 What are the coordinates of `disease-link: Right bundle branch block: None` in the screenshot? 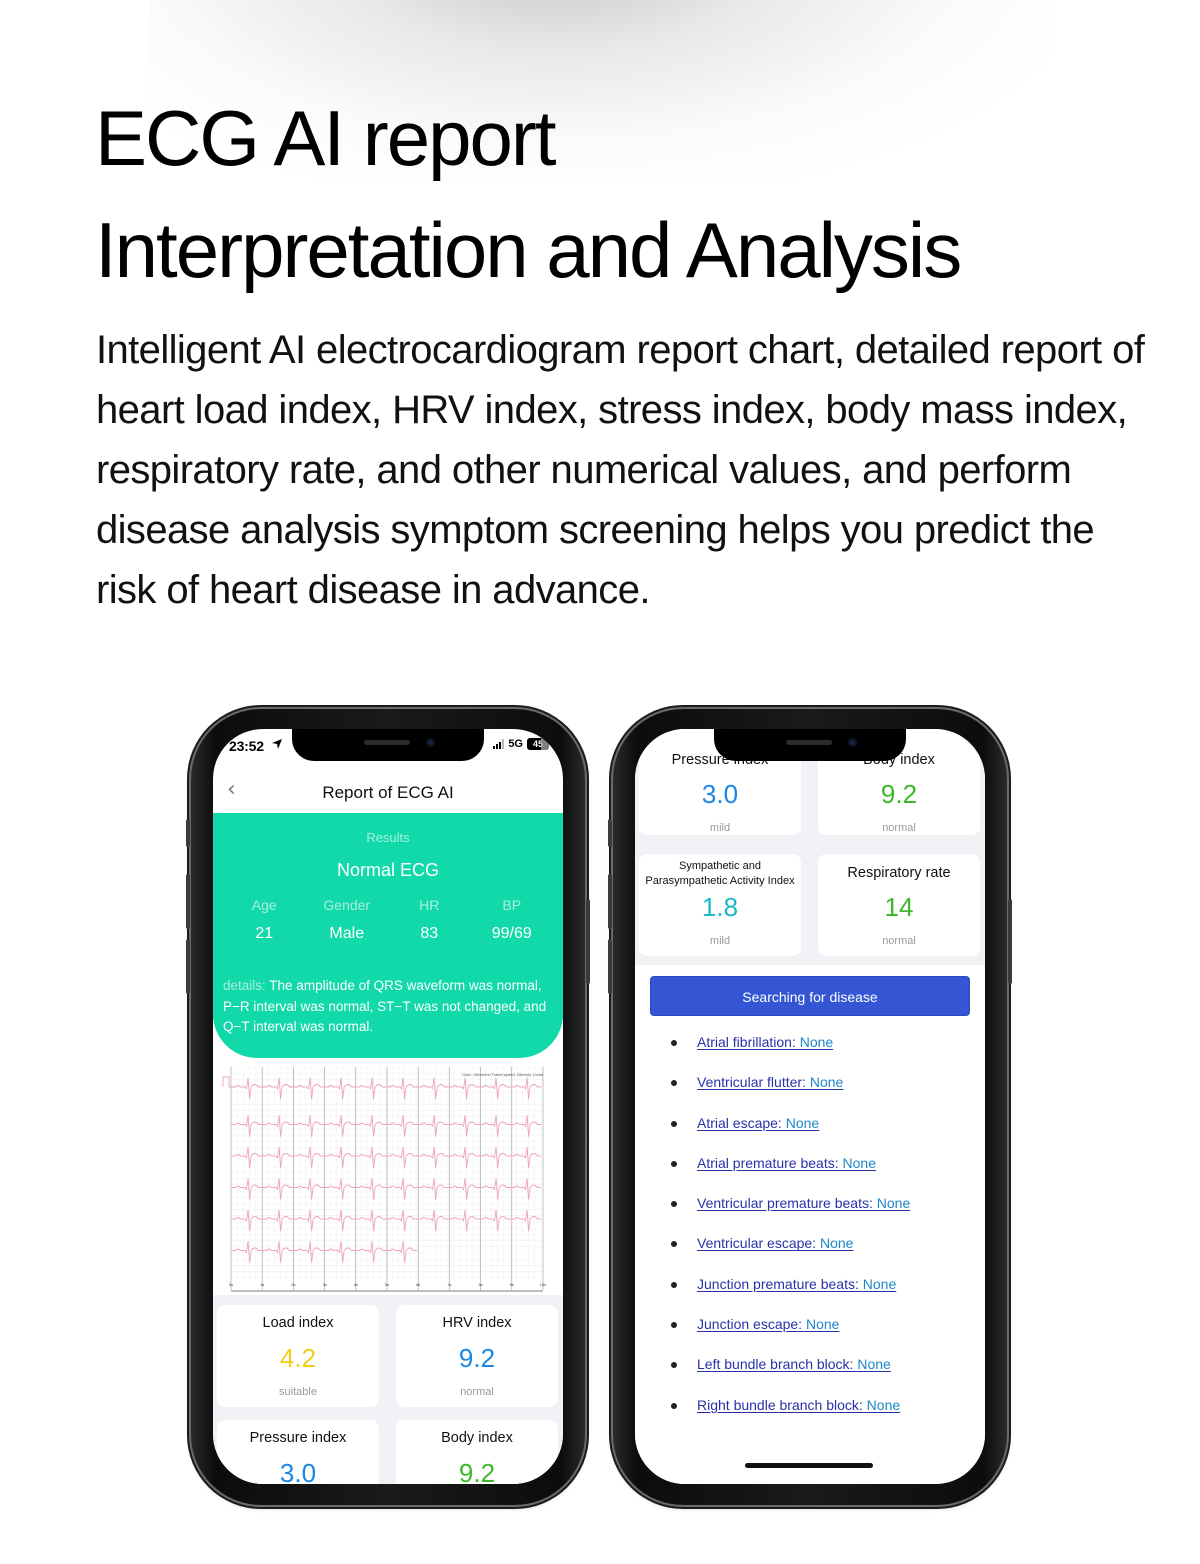 It's located at (798, 1405).